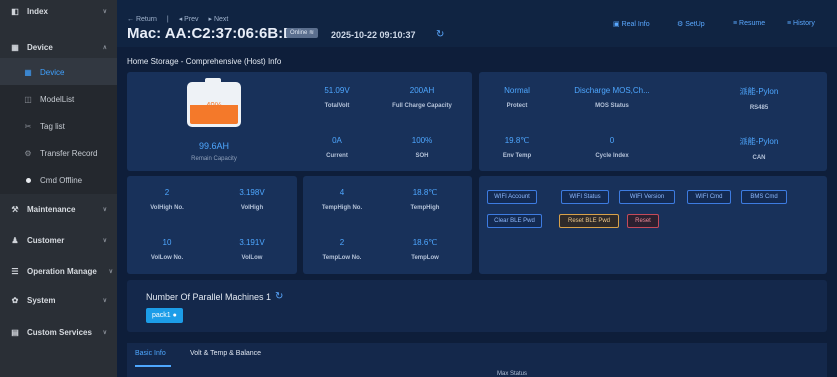 The image size is (837, 377). I want to click on wifi-status-button: WIFI Status, so click(585, 197).